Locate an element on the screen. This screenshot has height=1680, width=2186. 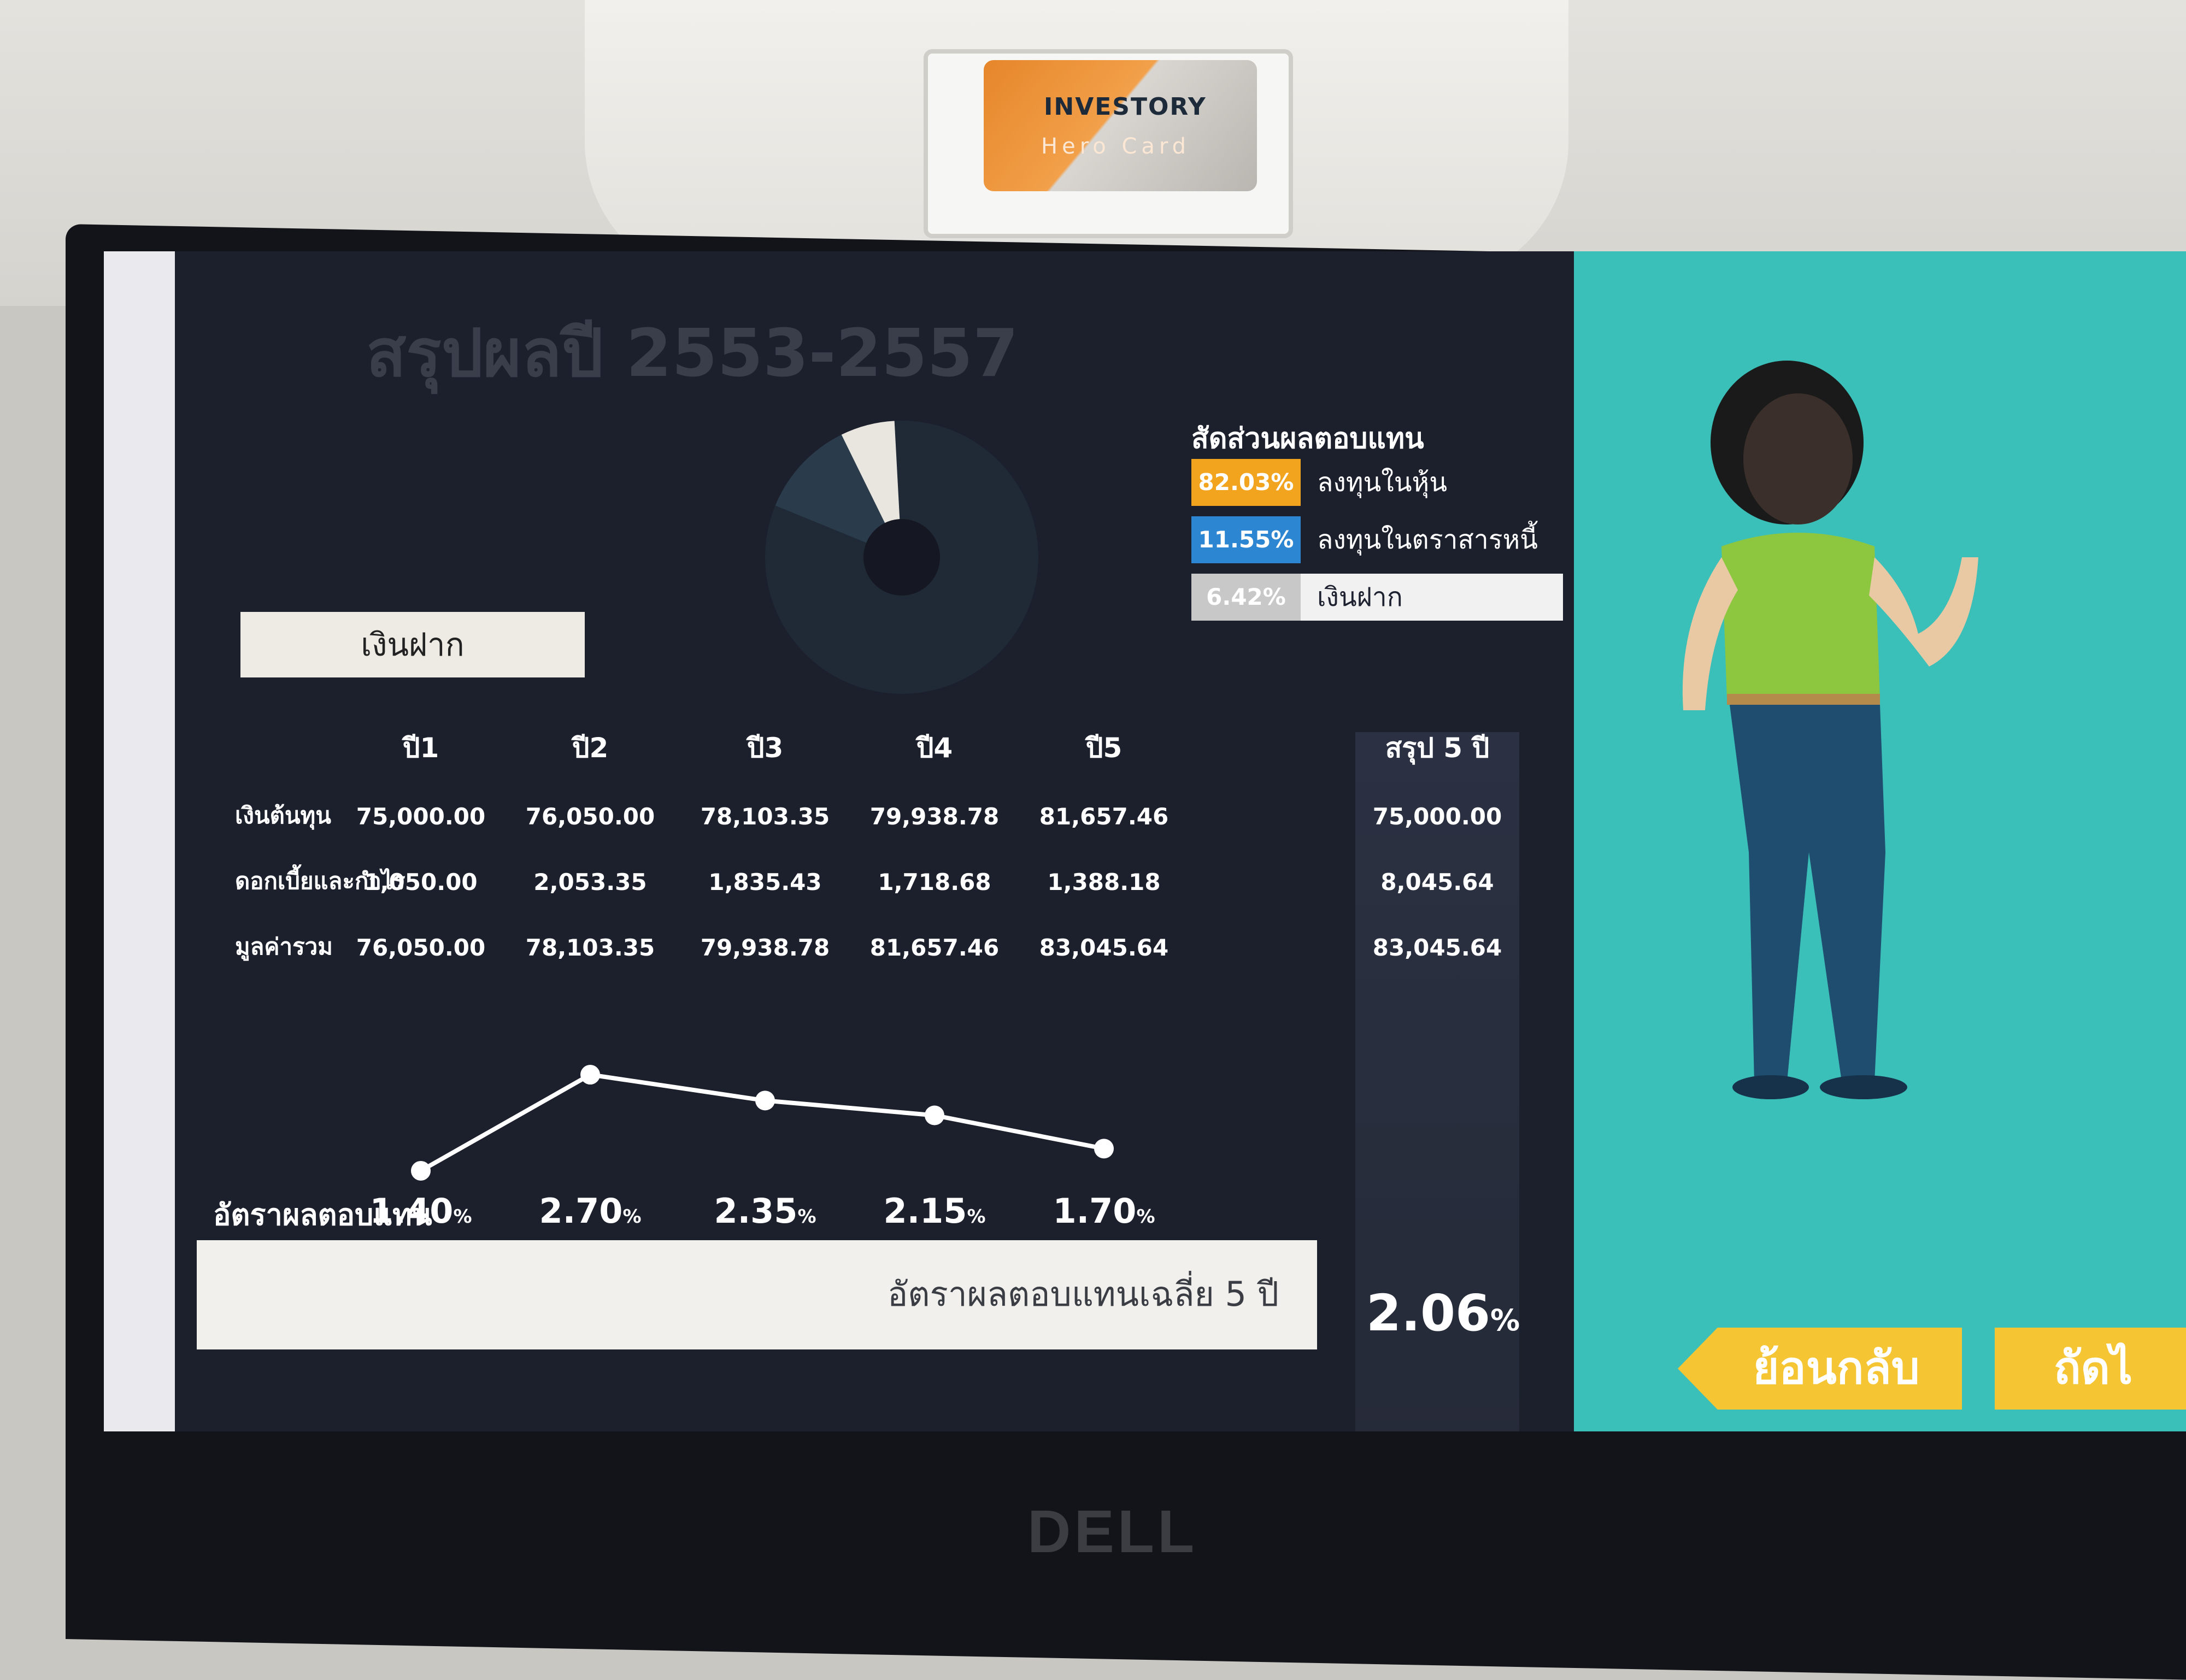
rate-number: 1.70 is located at coordinates (1095, 1211).